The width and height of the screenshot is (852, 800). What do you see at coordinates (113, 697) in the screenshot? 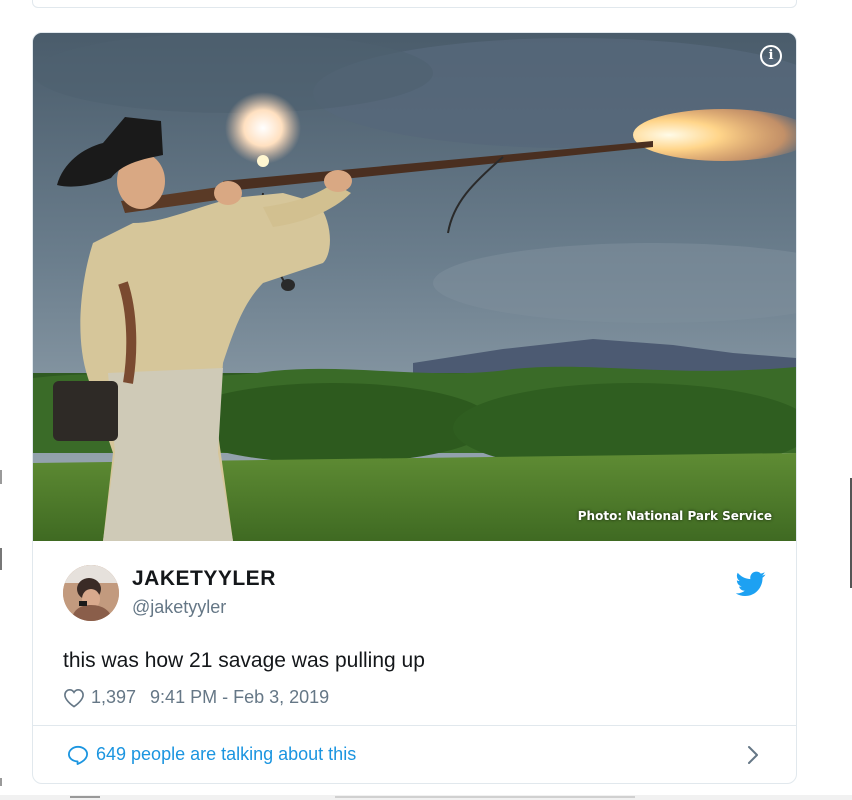
I see `like-count: 1,397` at bounding box center [113, 697].